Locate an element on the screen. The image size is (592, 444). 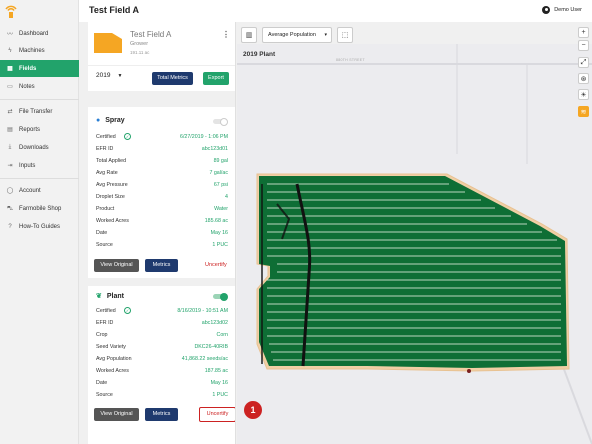
farmobile-logo-icon is located at coordinates (11, 11).